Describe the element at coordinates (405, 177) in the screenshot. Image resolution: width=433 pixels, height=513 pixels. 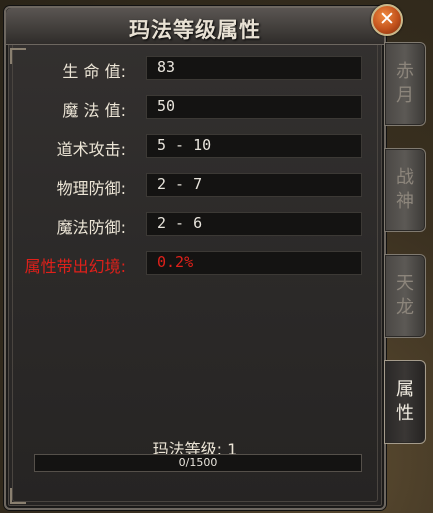
I see `tab-label: 战` at that location.